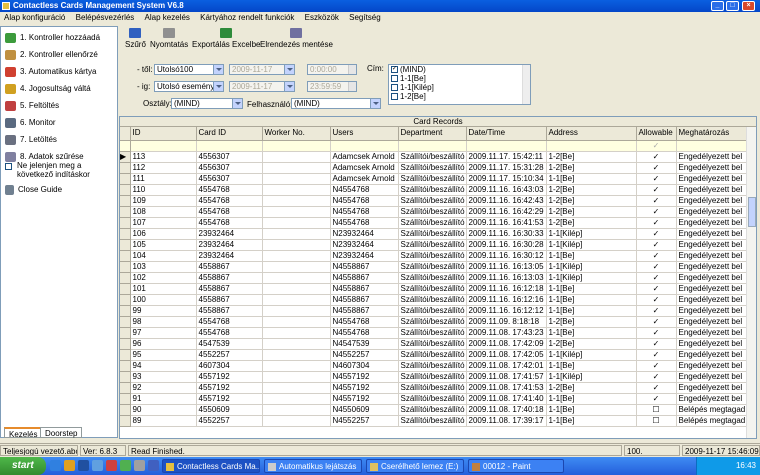  Describe the element at coordinates (229, 421) in the screenshot. I see `cell-card-id: 4552257` at that location.